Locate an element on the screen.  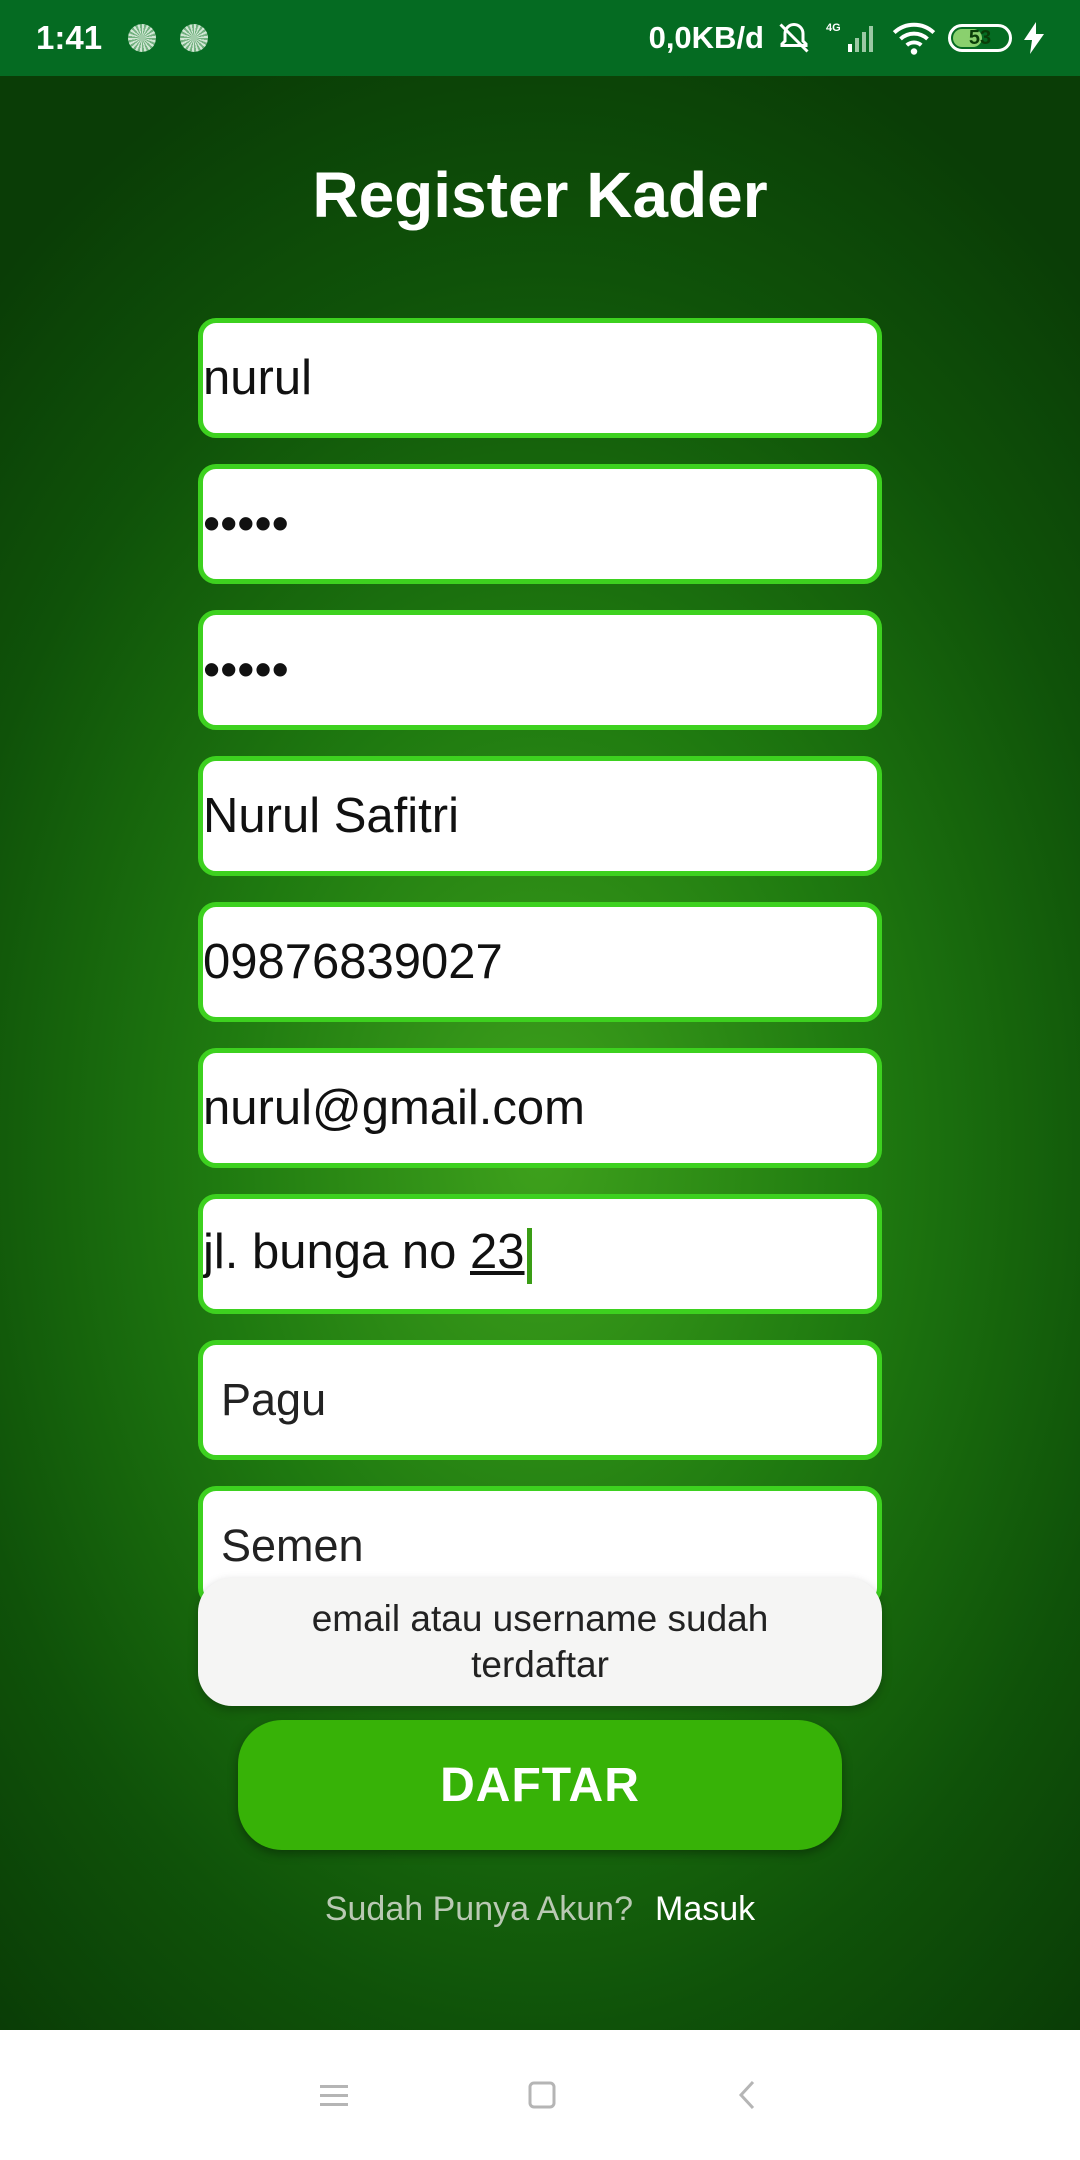
network-speed: 0,0KB/d is located at coordinates (706, 37).